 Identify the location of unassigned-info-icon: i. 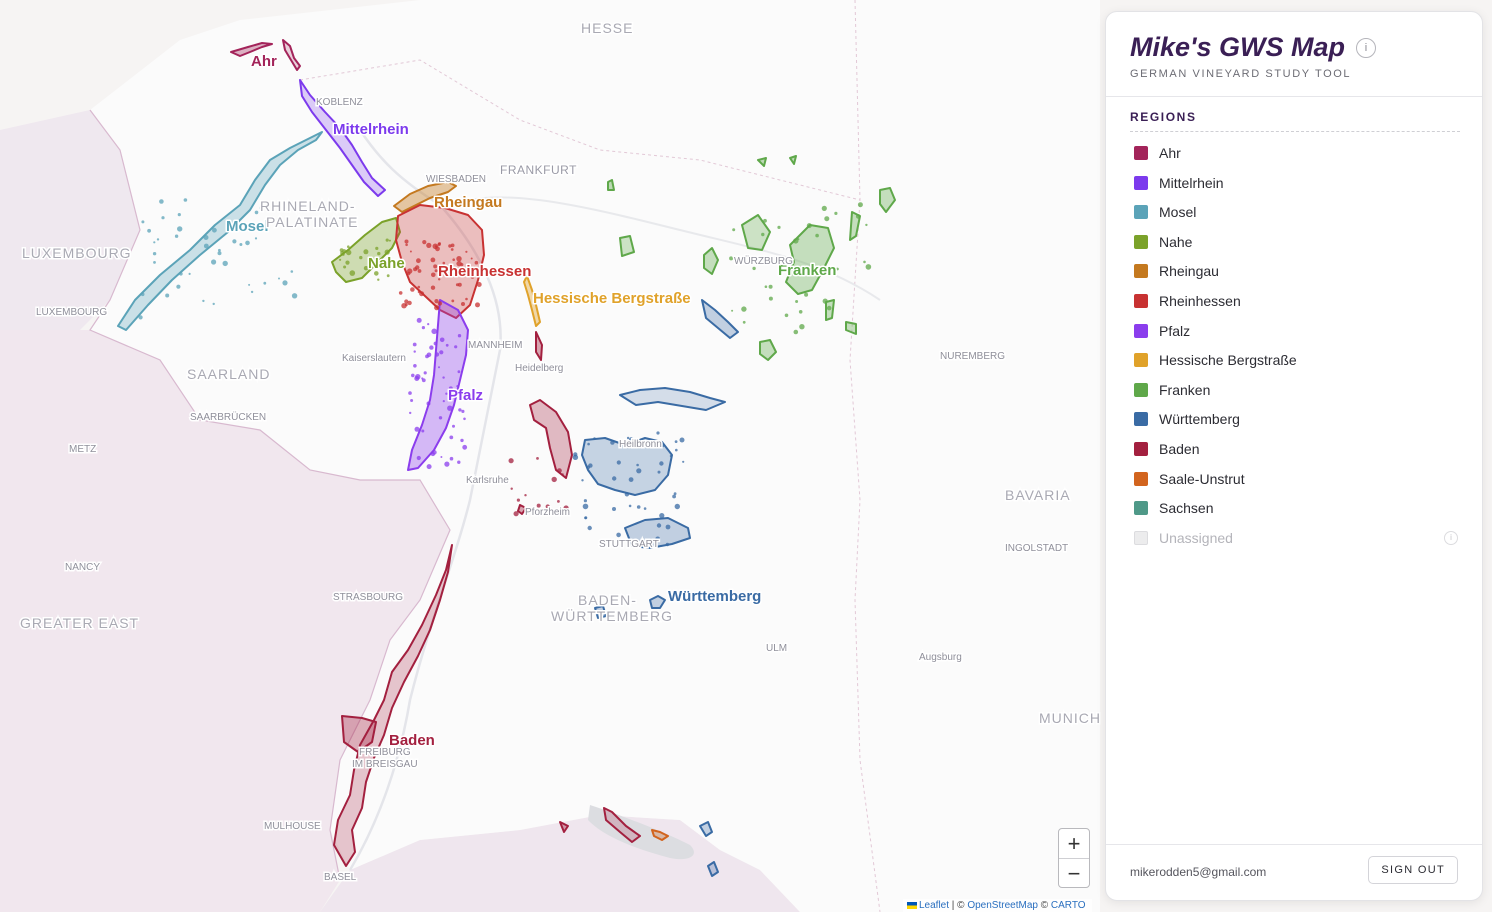
(1451, 537).